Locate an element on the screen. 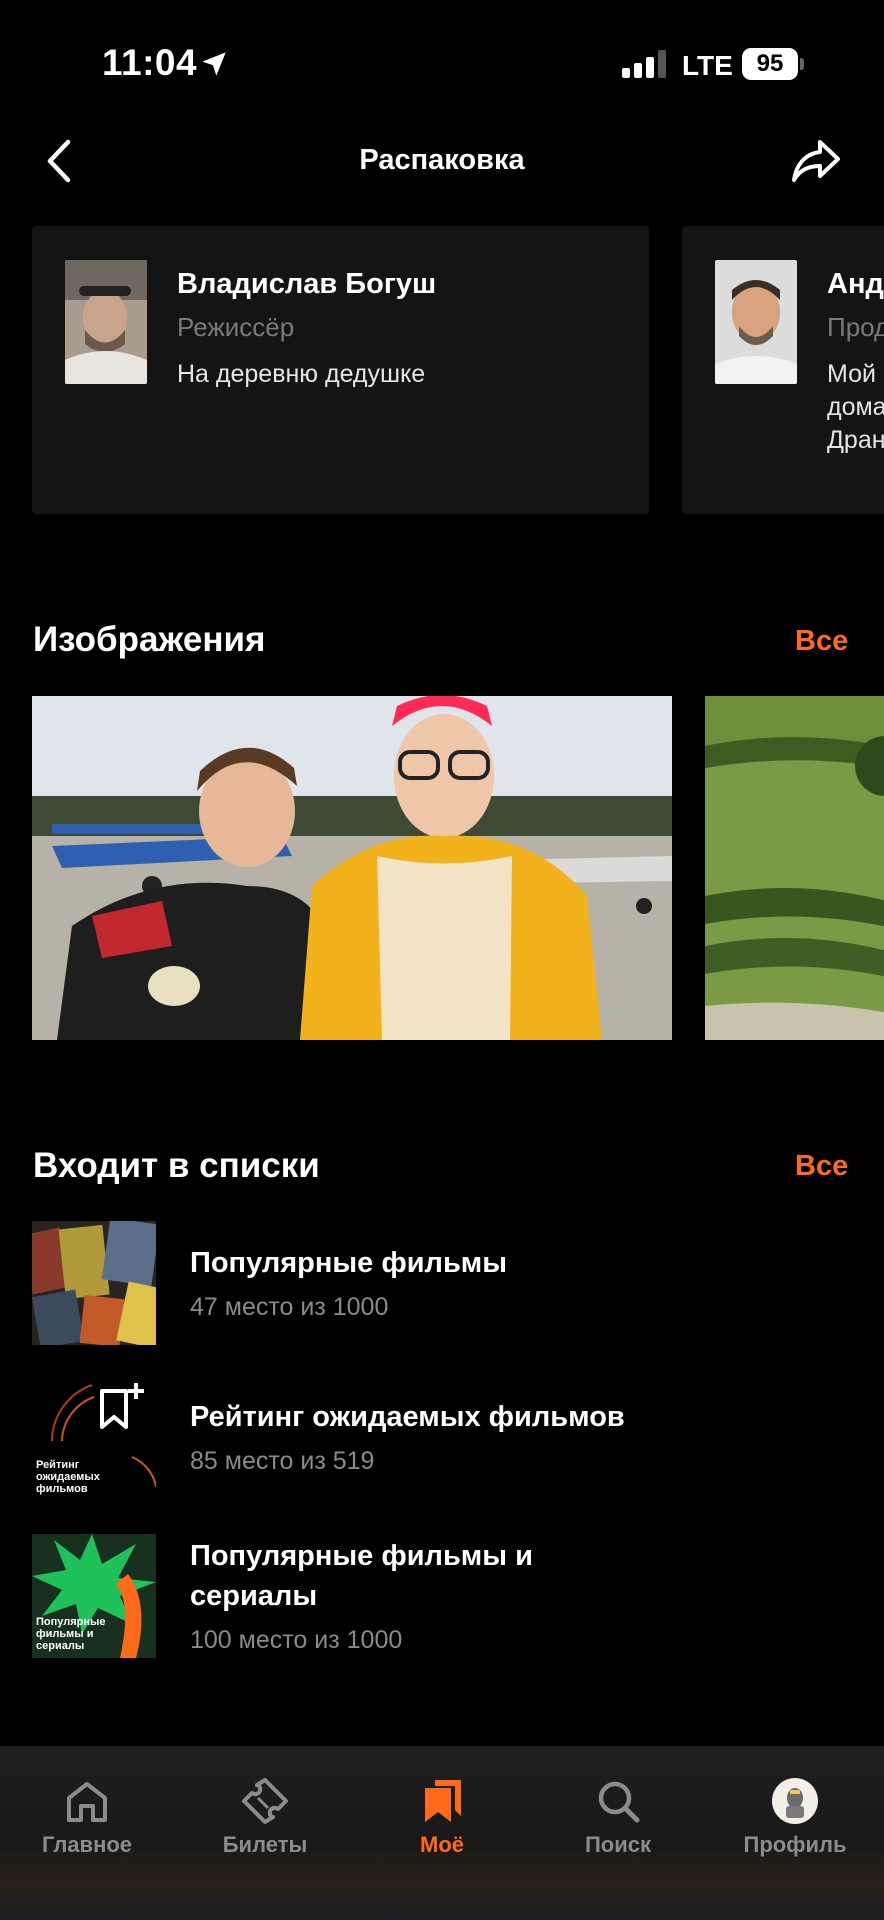 The height and width of the screenshot is (1920, 884). status-bar: 11:04 LTE 95 is located at coordinates (442, 65).